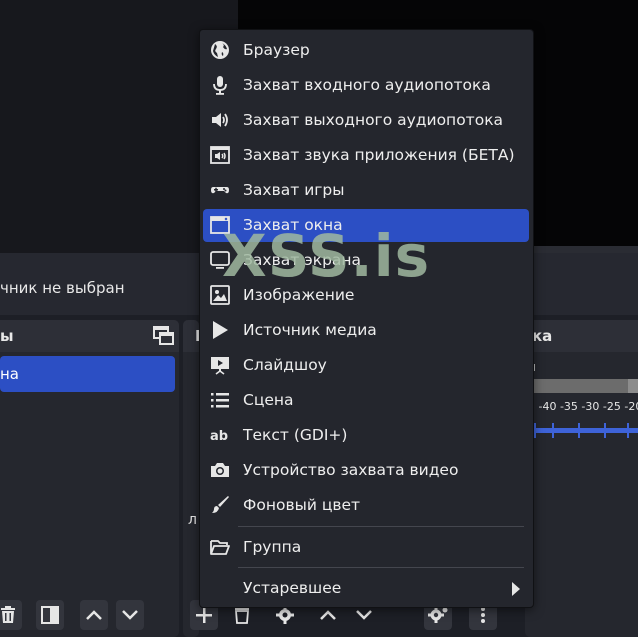 The width and height of the screenshot is (638, 637). I want to click on menu-item-application-audio-capture: Захват звука приложения (БЕТА), so click(366, 155).